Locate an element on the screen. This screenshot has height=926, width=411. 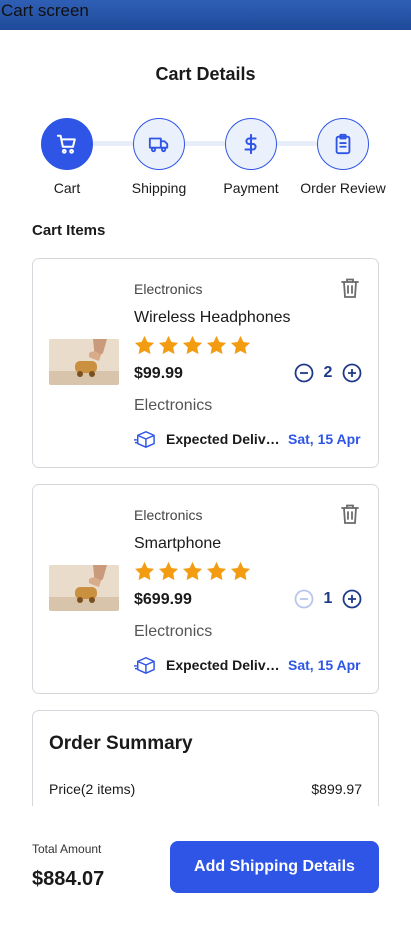
step-cart-circle is located at coordinates (67, 144).